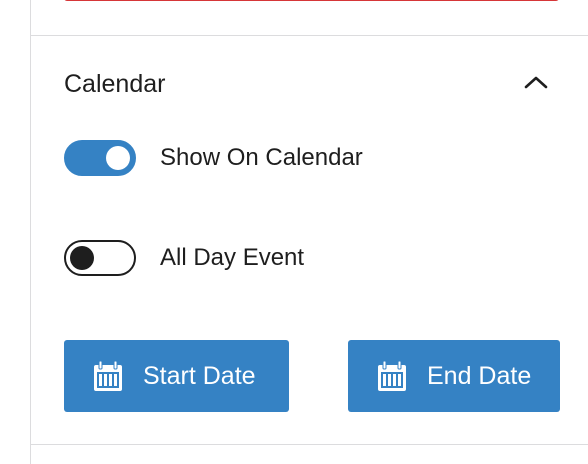 The image size is (588, 464). I want to click on section-divider-bottom, so click(309, 444).